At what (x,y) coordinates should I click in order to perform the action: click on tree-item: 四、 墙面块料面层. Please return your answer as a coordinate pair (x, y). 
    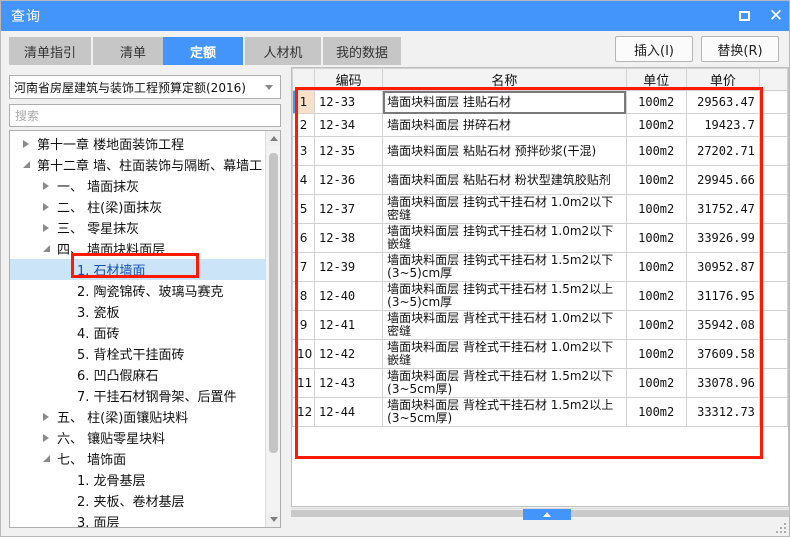
    Looking at the image, I should click on (138, 248).